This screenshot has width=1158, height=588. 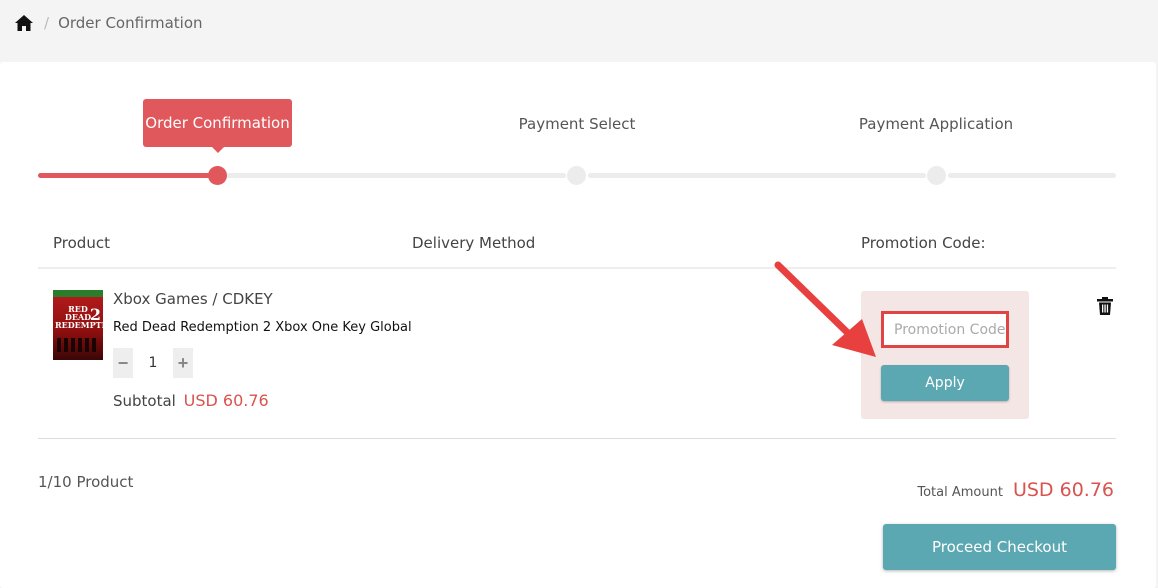 I want to click on column-header-delivery: Delivery Method, so click(x=474, y=243).